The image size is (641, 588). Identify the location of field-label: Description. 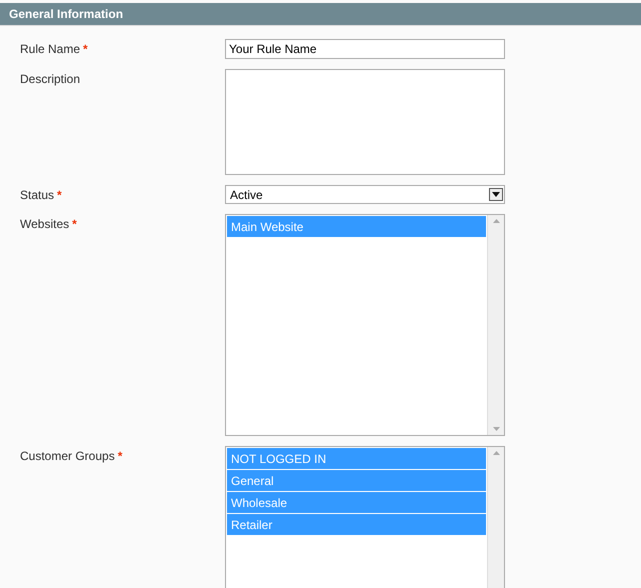
(50, 79).